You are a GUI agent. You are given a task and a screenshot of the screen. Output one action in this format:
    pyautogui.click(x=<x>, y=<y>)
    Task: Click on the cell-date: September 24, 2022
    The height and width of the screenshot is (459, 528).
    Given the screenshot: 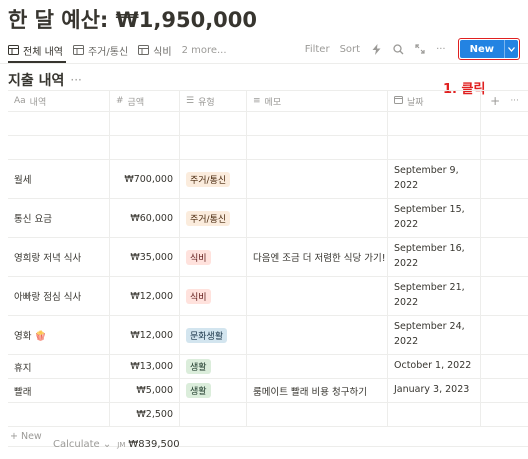 What is the action you would take?
    pyautogui.click(x=434, y=335)
    